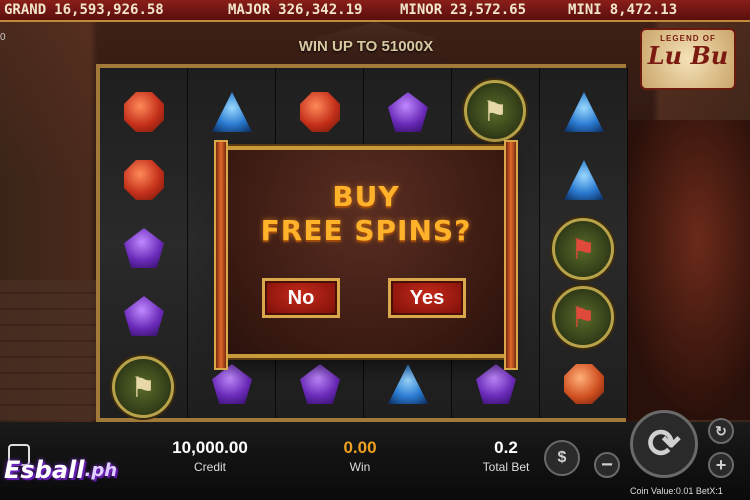  Describe the element at coordinates (101, 470) in the screenshot. I see `esball-logo-suffix: .ph` at that location.